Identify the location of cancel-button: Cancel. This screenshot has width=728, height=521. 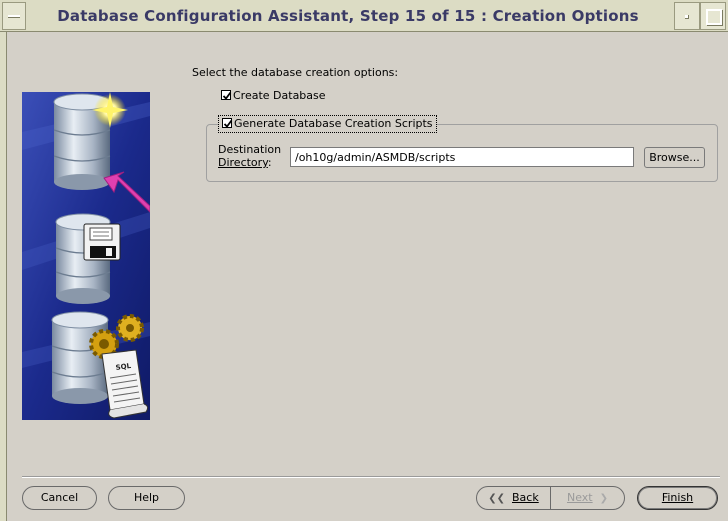
(59, 498).